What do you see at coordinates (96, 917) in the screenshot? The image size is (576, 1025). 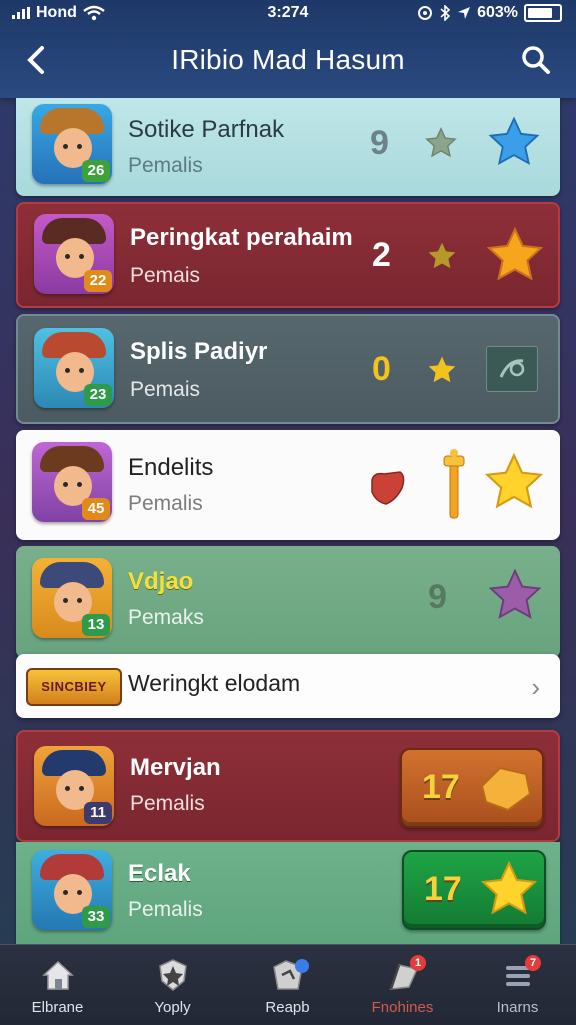 I see `level-badge: 33` at bounding box center [96, 917].